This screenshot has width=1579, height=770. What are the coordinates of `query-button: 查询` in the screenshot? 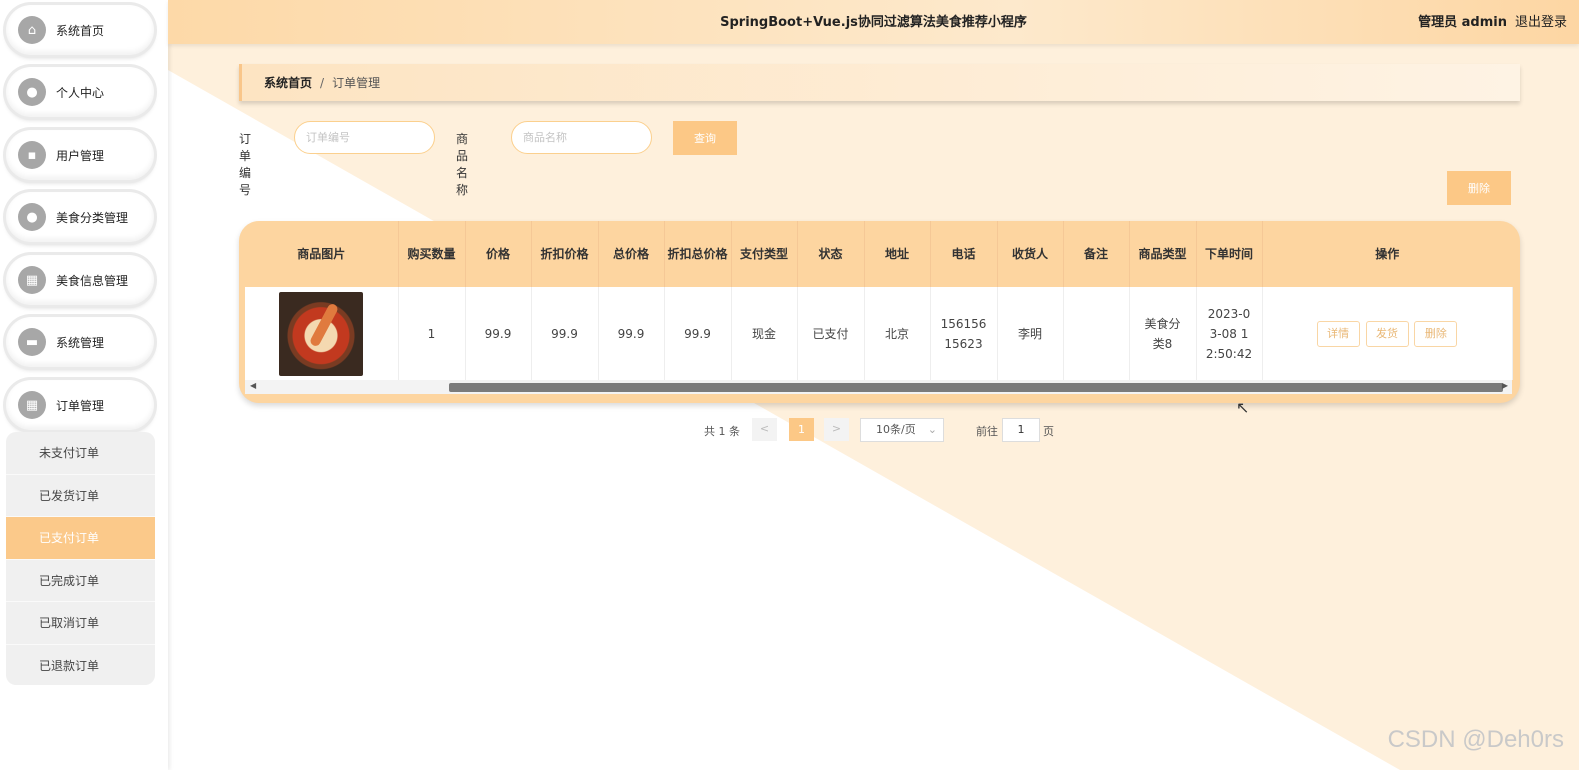 It's located at (705, 138).